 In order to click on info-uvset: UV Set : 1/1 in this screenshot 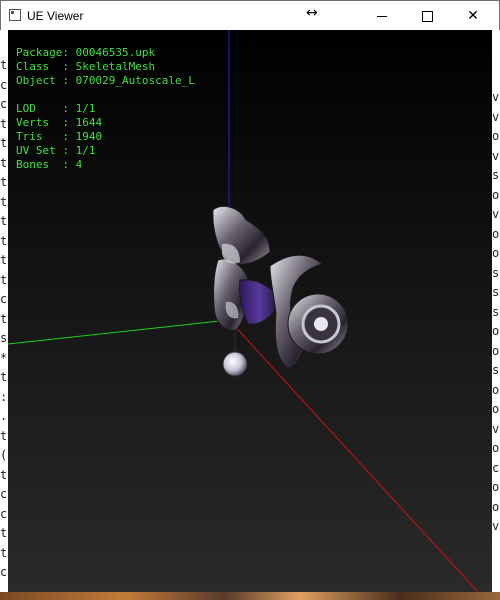, I will do `click(55, 151)`.